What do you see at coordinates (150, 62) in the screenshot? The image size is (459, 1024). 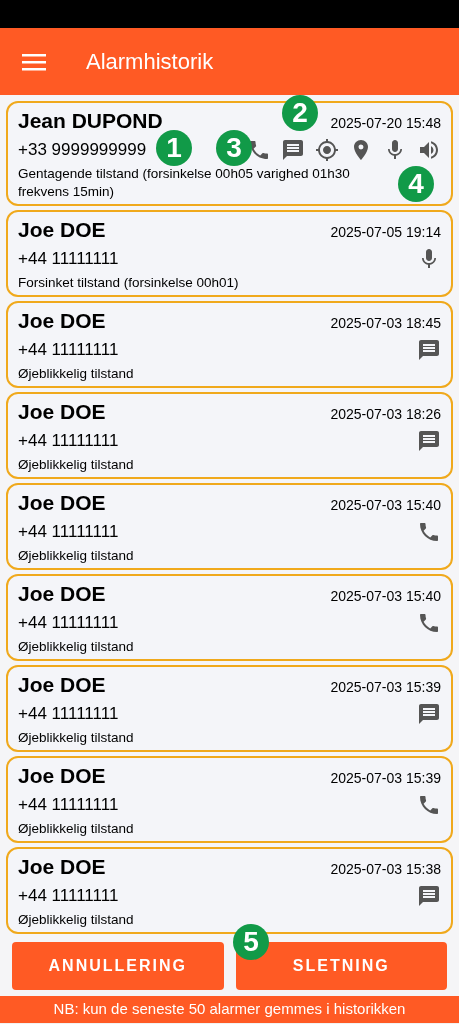 I see `screen-title: Alarmhistorik` at bounding box center [150, 62].